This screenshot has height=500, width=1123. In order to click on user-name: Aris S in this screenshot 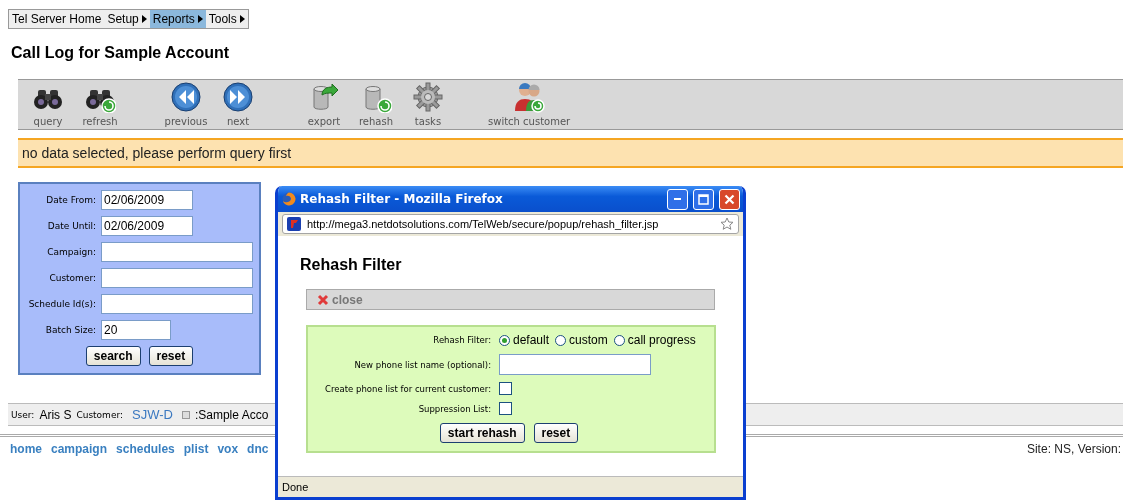, I will do `click(55, 414)`.